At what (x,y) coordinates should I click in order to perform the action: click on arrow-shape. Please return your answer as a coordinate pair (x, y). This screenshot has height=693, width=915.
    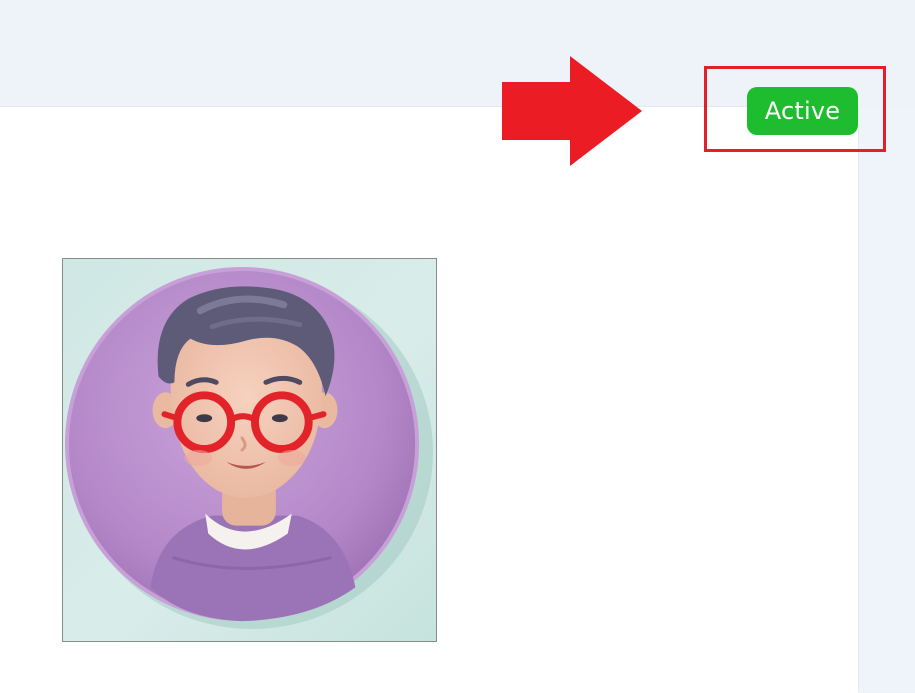
    Looking at the image, I should click on (572, 111).